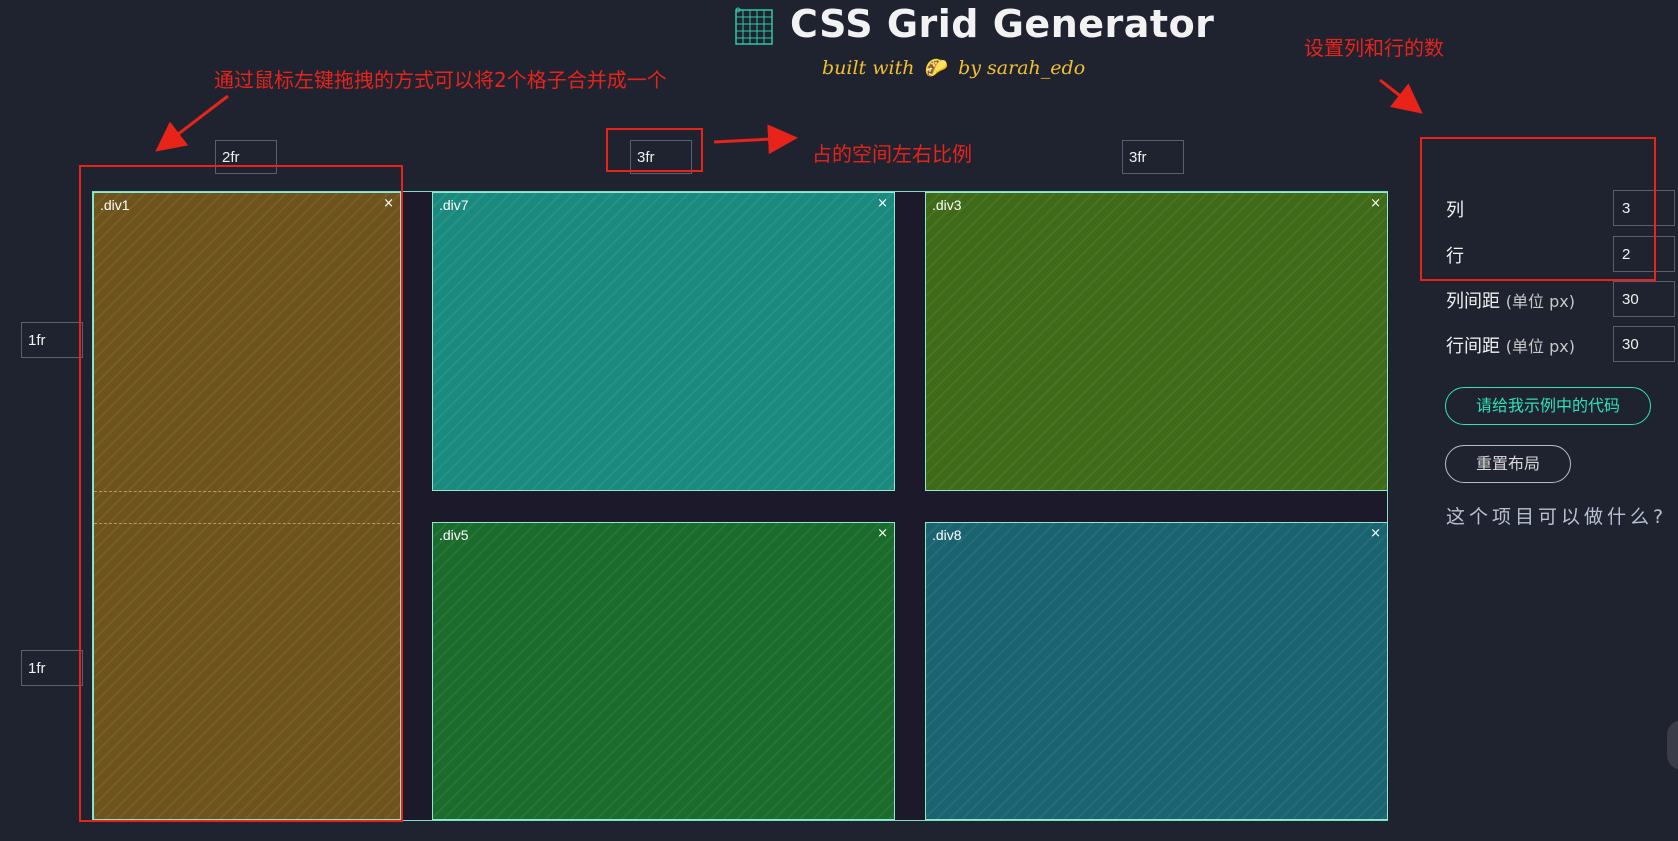 This screenshot has height=841, width=1678. What do you see at coordinates (755, 139) in the screenshot?
I see `arrow-to-ratio-icon` at bounding box center [755, 139].